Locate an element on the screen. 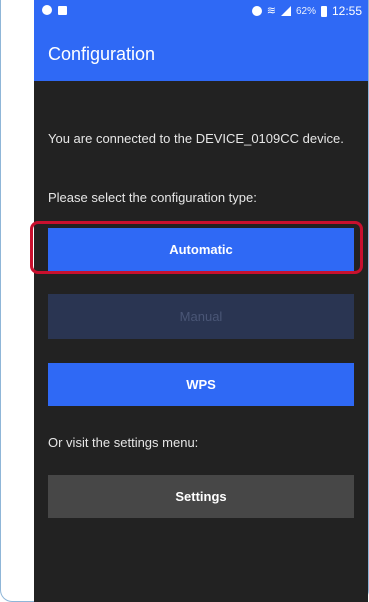 The image size is (369, 602). page-title: Configuration is located at coordinates (102, 54).